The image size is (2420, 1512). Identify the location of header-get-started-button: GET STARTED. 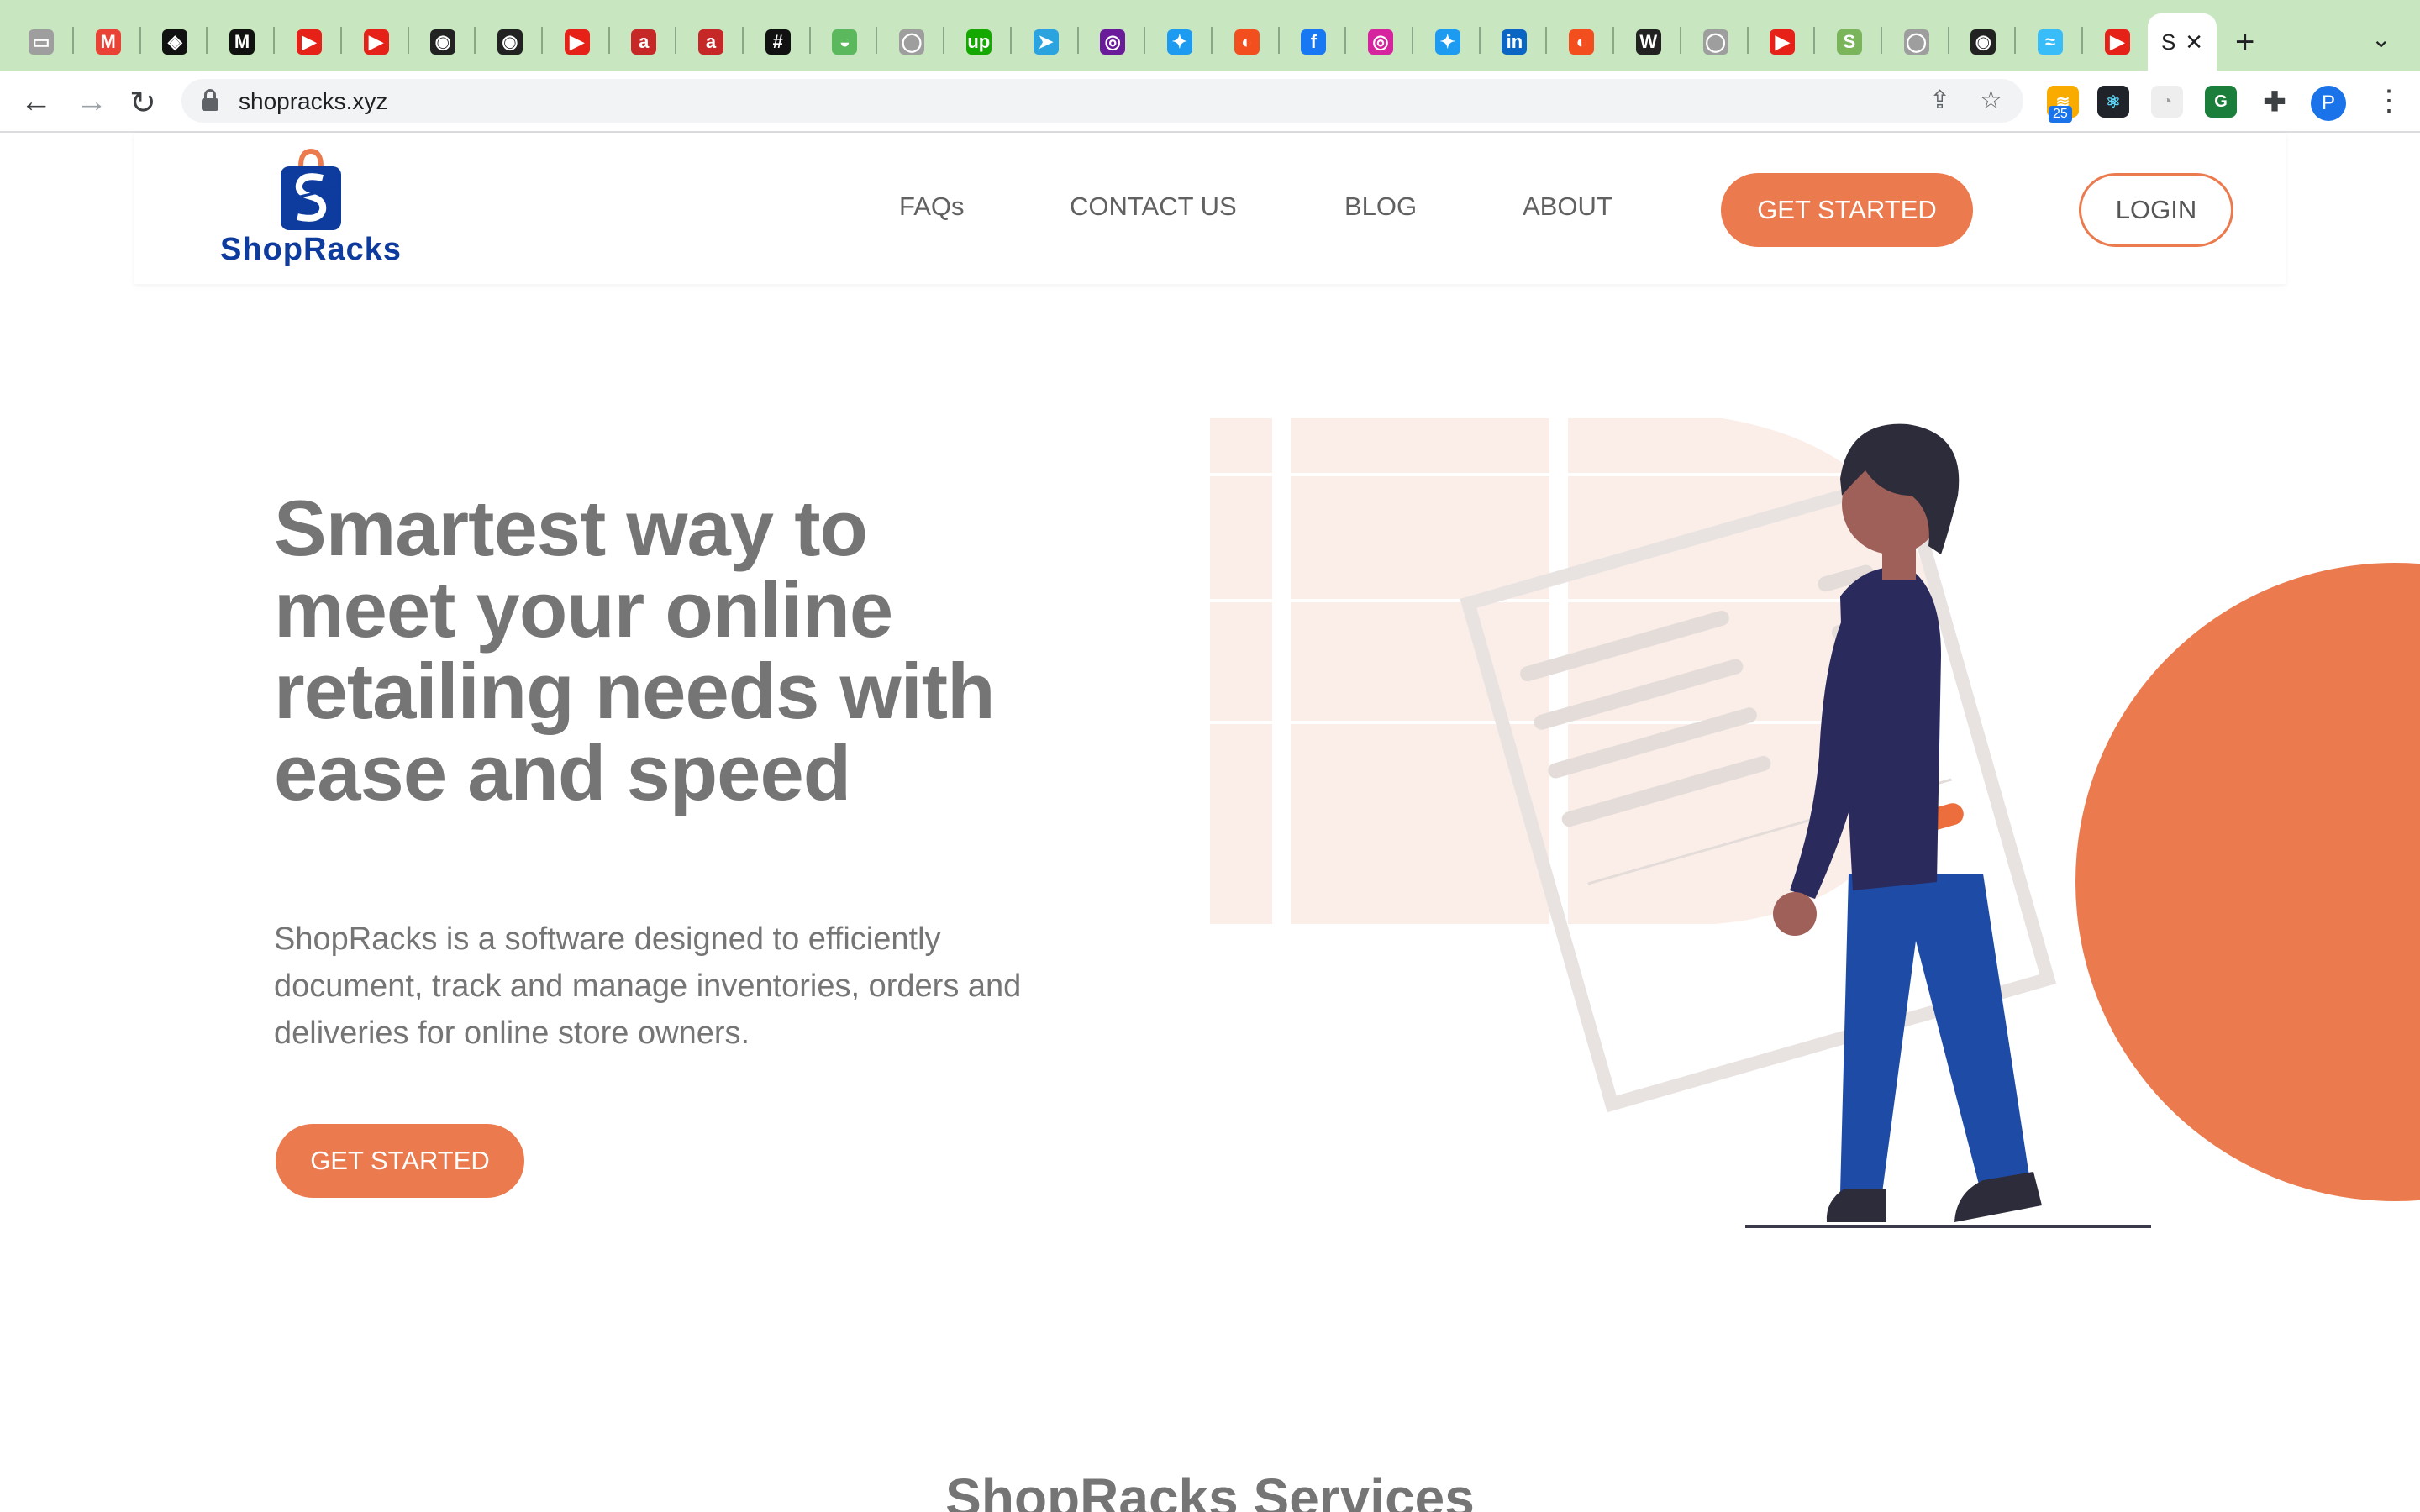
(1847, 210).